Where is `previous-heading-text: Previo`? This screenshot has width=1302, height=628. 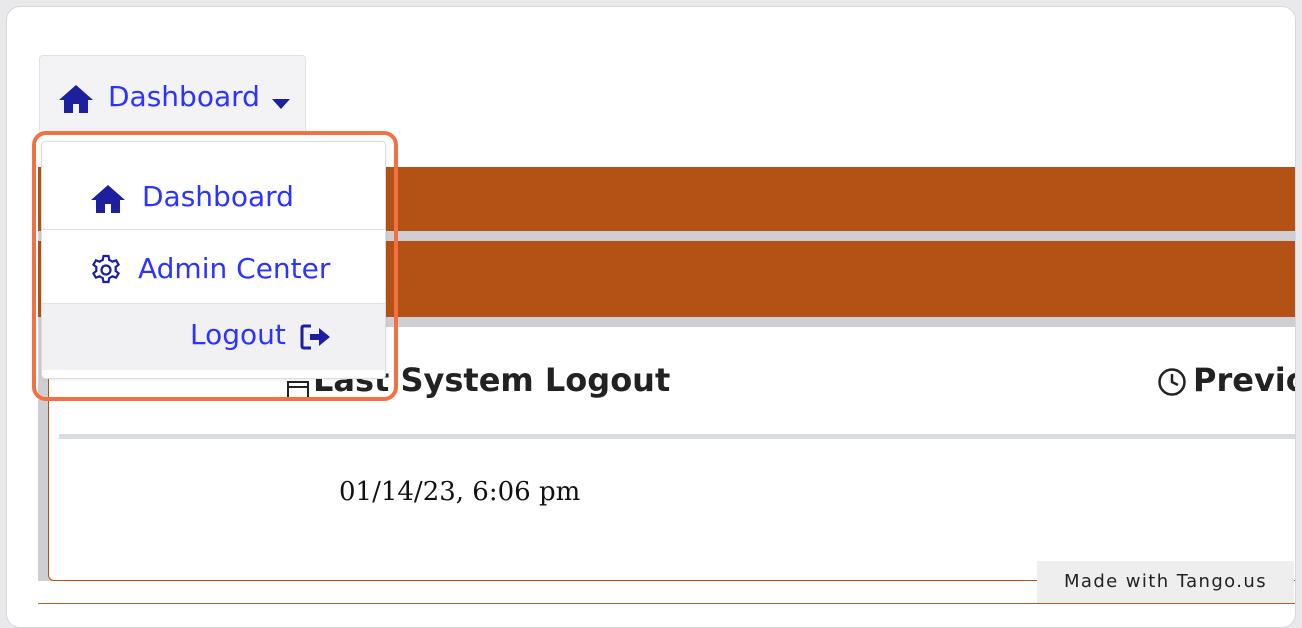
previous-heading-text: Previo is located at coordinates (1244, 380).